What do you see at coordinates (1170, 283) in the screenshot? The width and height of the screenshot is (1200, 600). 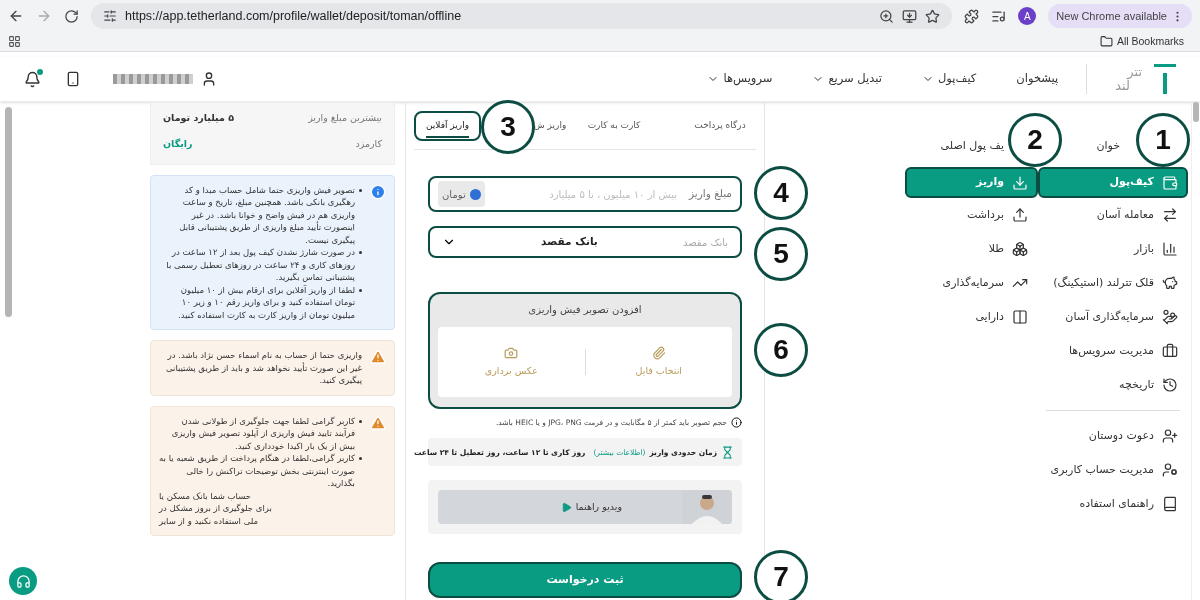 I see `piggy-bank-icon` at bounding box center [1170, 283].